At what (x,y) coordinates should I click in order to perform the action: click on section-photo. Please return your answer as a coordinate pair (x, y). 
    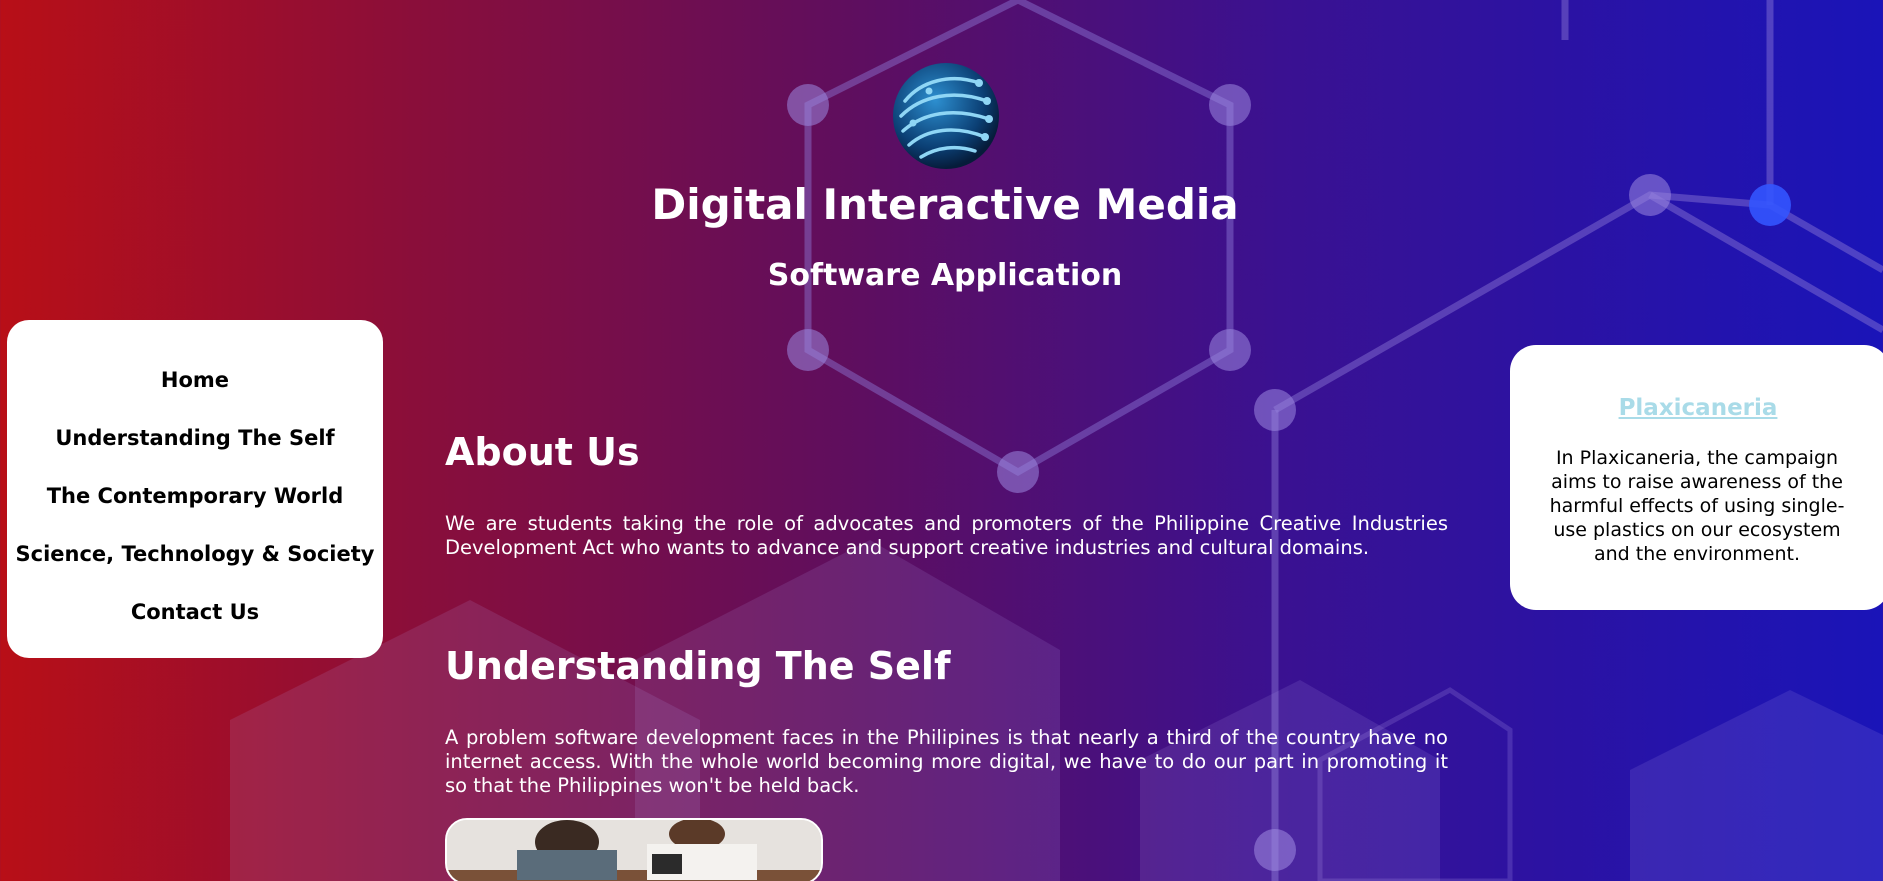
    Looking at the image, I should click on (634, 849).